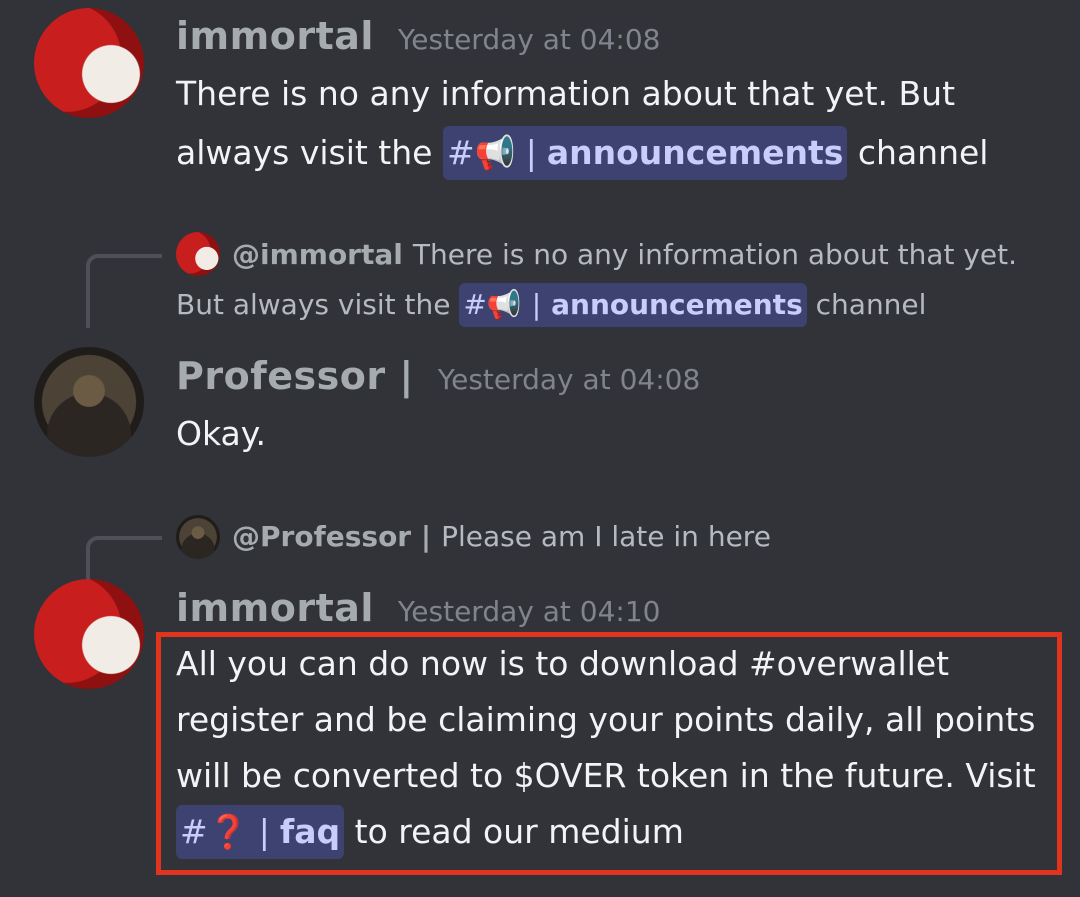  Describe the element at coordinates (89, 402) in the screenshot. I see `avatar-professor` at that location.